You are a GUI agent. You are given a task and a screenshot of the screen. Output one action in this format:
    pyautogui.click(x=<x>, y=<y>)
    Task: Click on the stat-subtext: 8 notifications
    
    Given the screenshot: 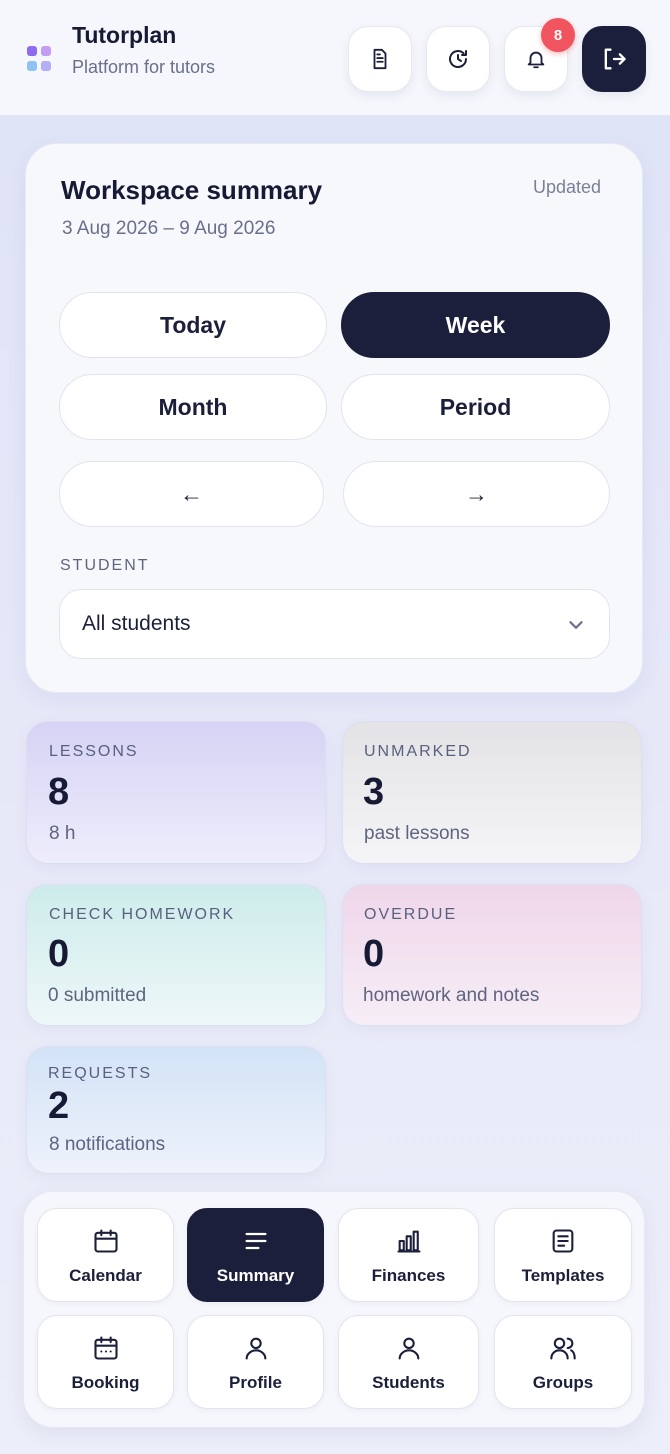 What is the action you would take?
    pyautogui.click(x=107, y=1144)
    